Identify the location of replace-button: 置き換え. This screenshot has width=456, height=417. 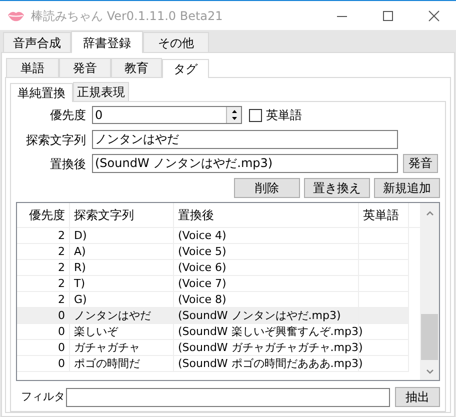
(337, 188).